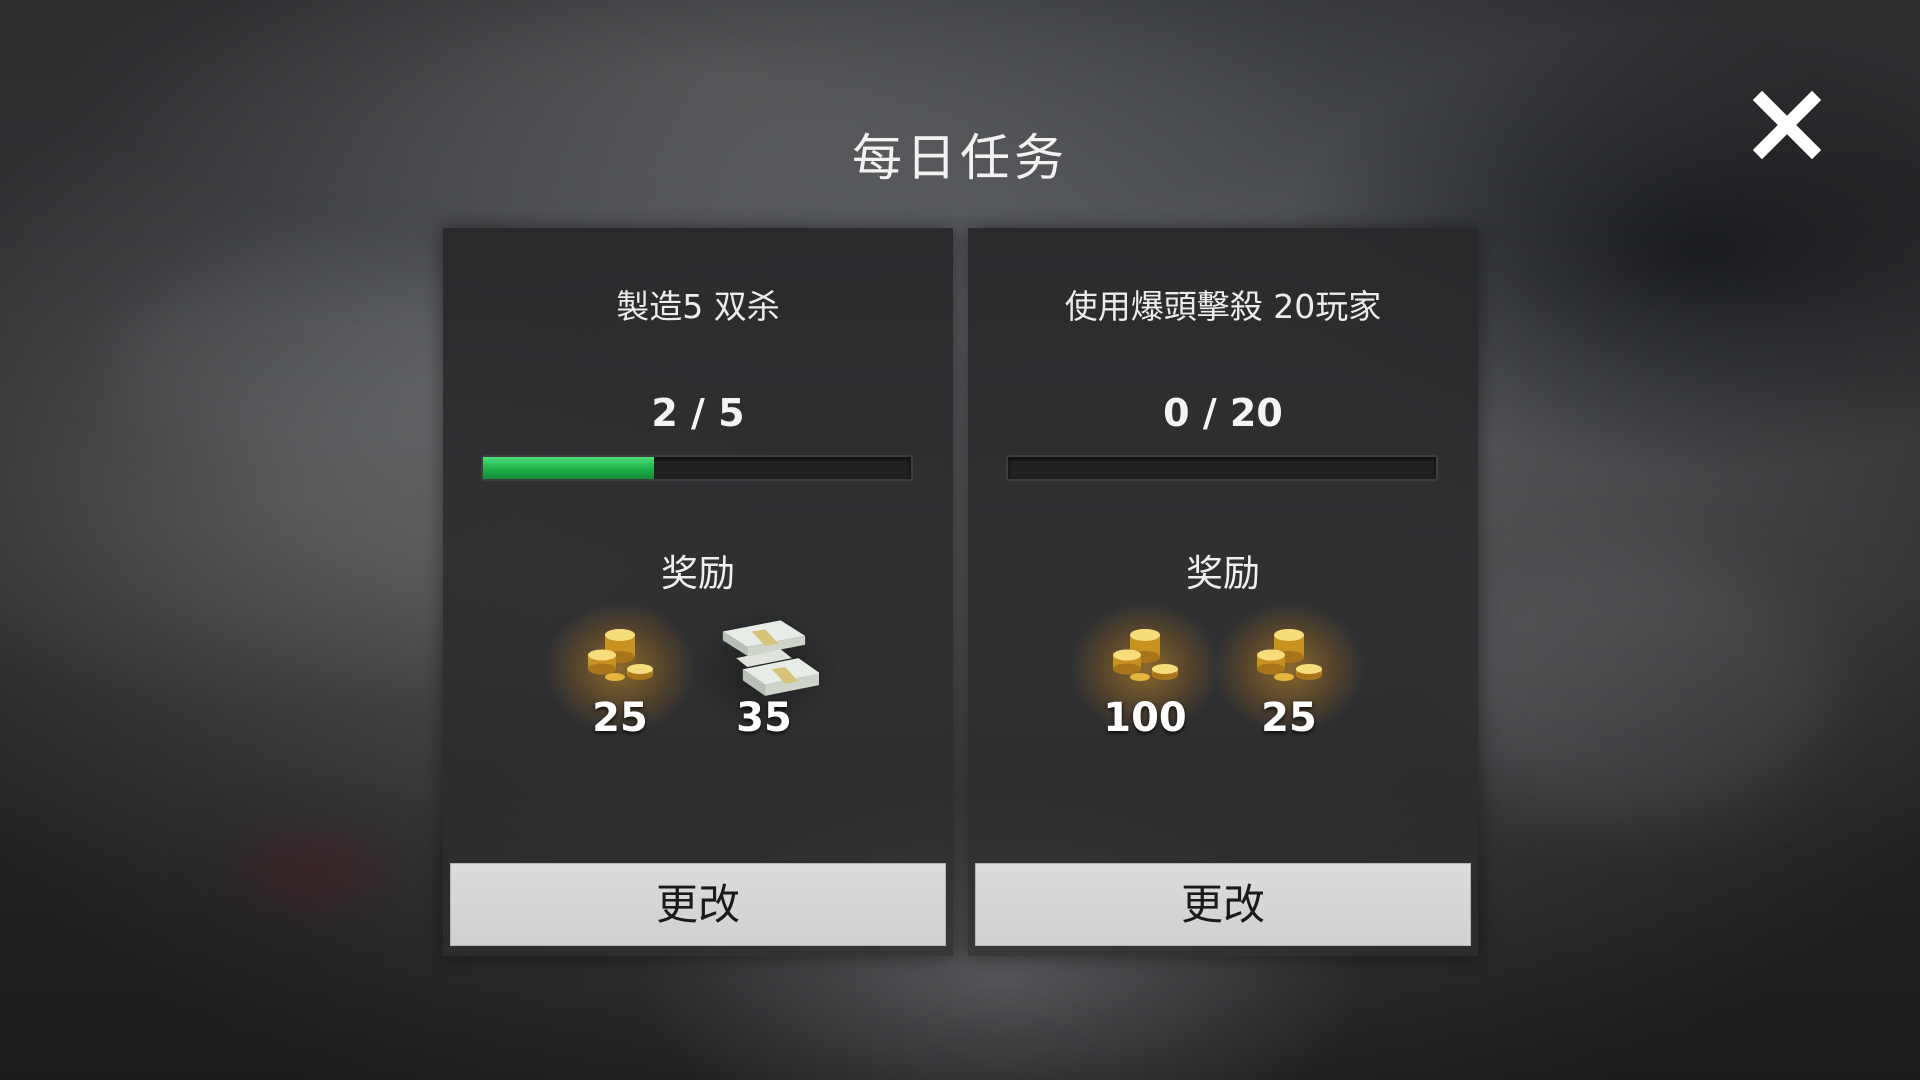 This screenshot has width=1920, height=1080. I want to click on reward-amount: 100, so click(1145, 718).